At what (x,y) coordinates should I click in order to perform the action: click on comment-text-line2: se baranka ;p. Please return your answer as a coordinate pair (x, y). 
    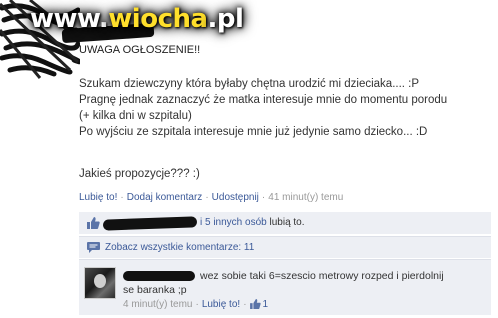
    Looking at the image, I should click on (155, 290).